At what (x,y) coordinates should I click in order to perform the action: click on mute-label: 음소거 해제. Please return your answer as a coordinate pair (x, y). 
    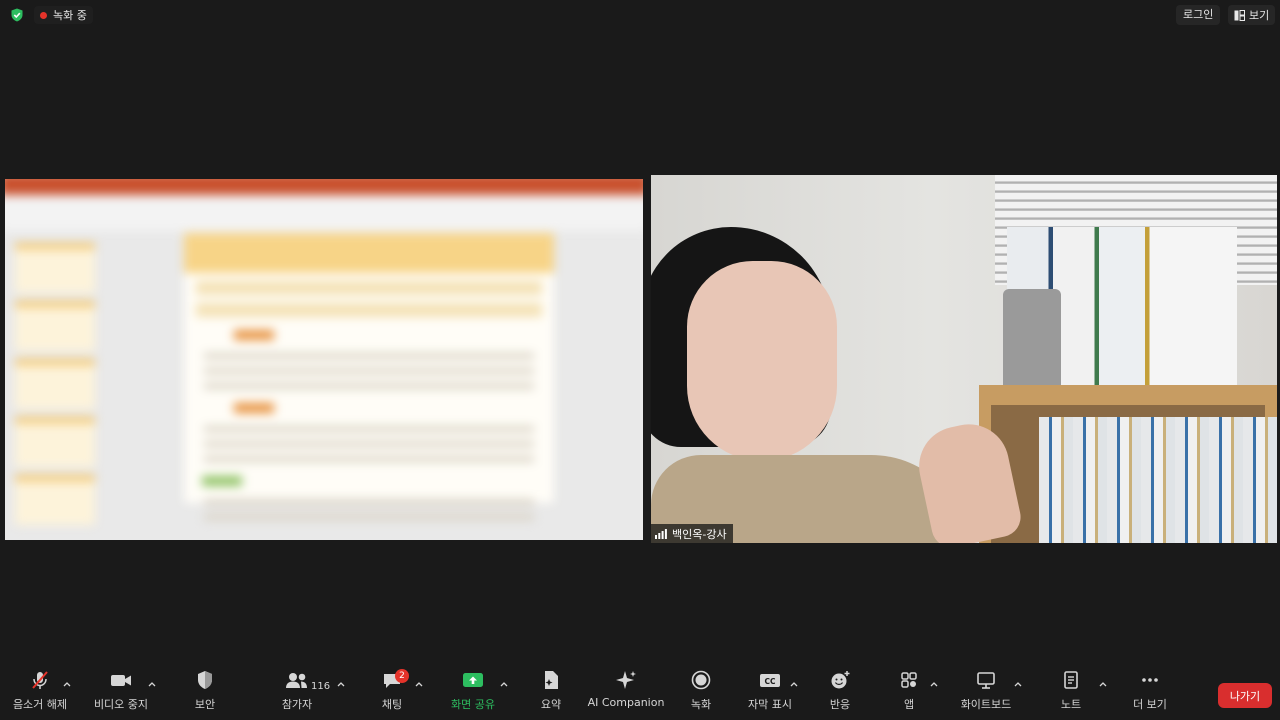
    Looking at the image, I should click on (40, 704).